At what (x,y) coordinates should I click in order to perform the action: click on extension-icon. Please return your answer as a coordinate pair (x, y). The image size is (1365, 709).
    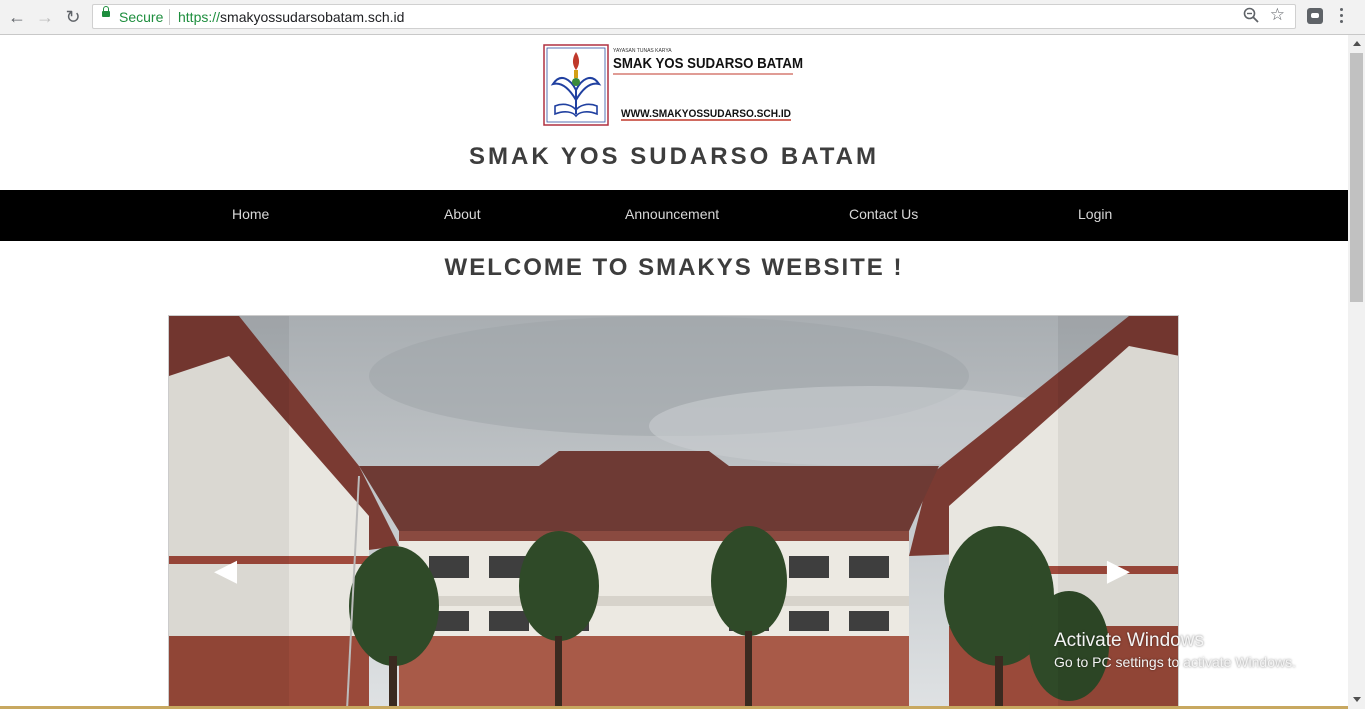
    Looking at the image, I should click on (1315, 16).